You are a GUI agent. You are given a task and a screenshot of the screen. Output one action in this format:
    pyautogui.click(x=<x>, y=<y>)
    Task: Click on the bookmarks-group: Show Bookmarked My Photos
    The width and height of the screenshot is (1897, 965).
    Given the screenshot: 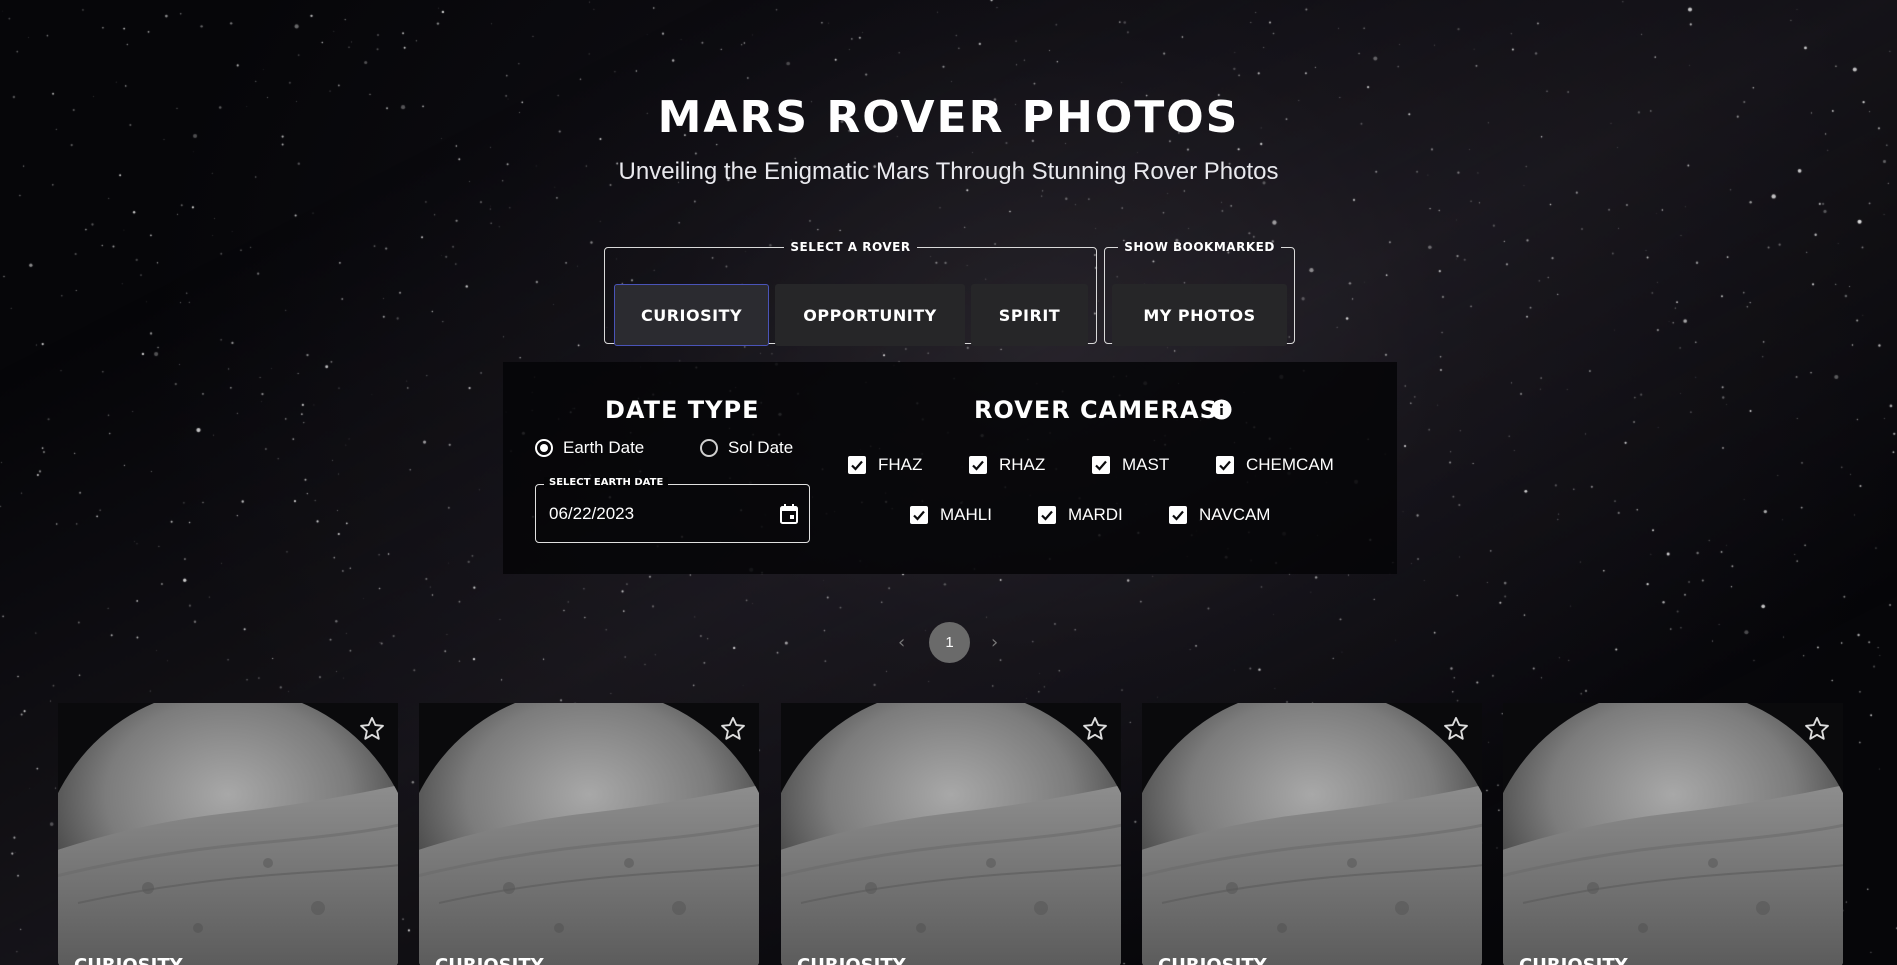 What is the action you would take?
    pyautogui.click(x=1199, y=293)
    